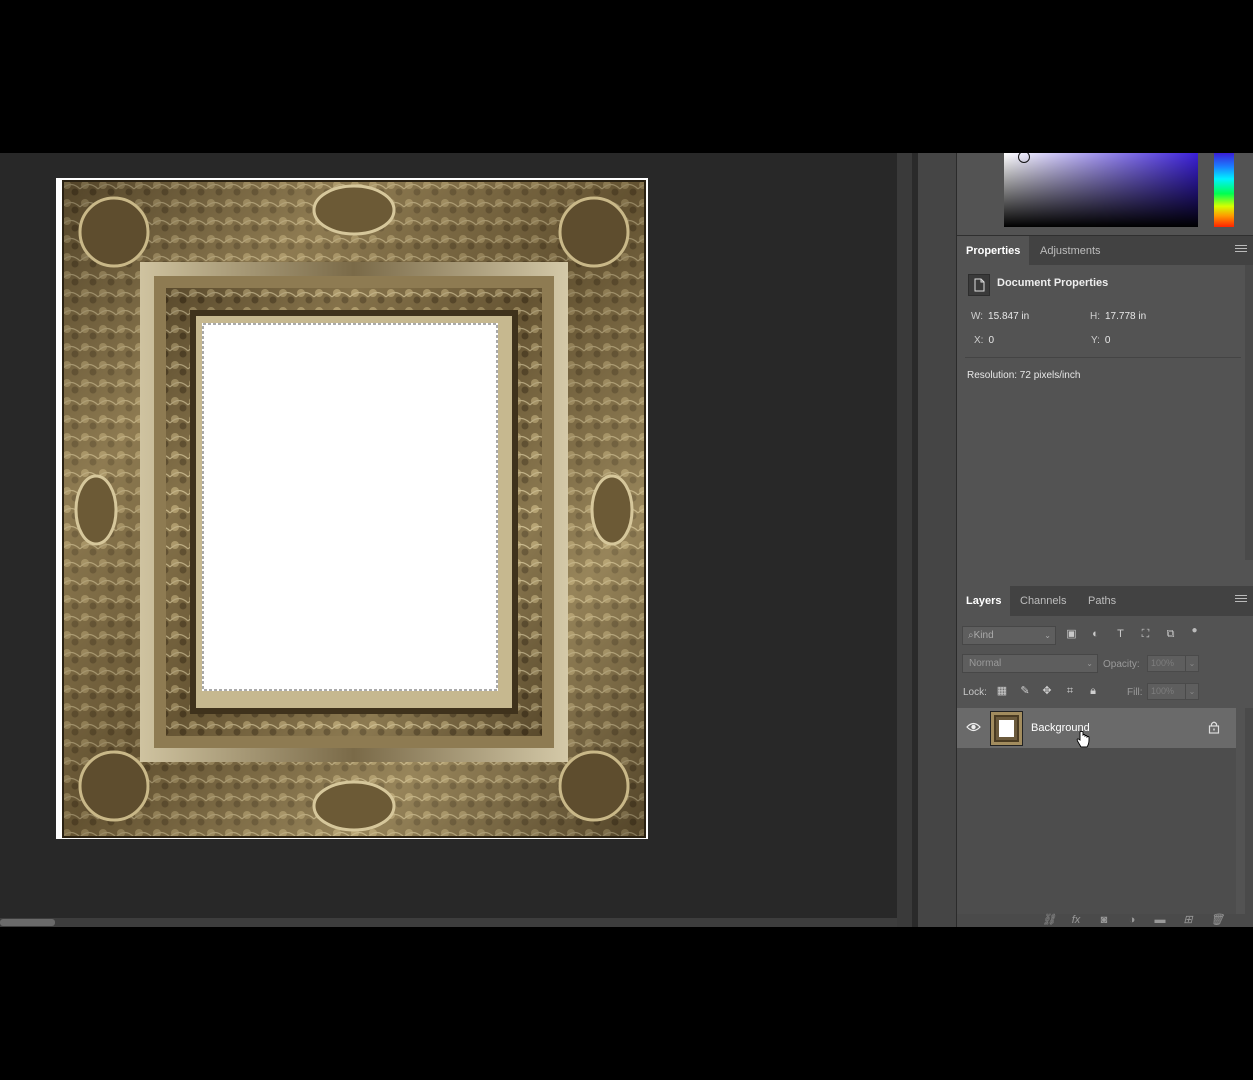 This screenshot has width=1253, height=1080. What do you see at coordinates (937, 540) in the screenshot?
I see `collapsed-panel-dock` at bounding box center [937, 540].